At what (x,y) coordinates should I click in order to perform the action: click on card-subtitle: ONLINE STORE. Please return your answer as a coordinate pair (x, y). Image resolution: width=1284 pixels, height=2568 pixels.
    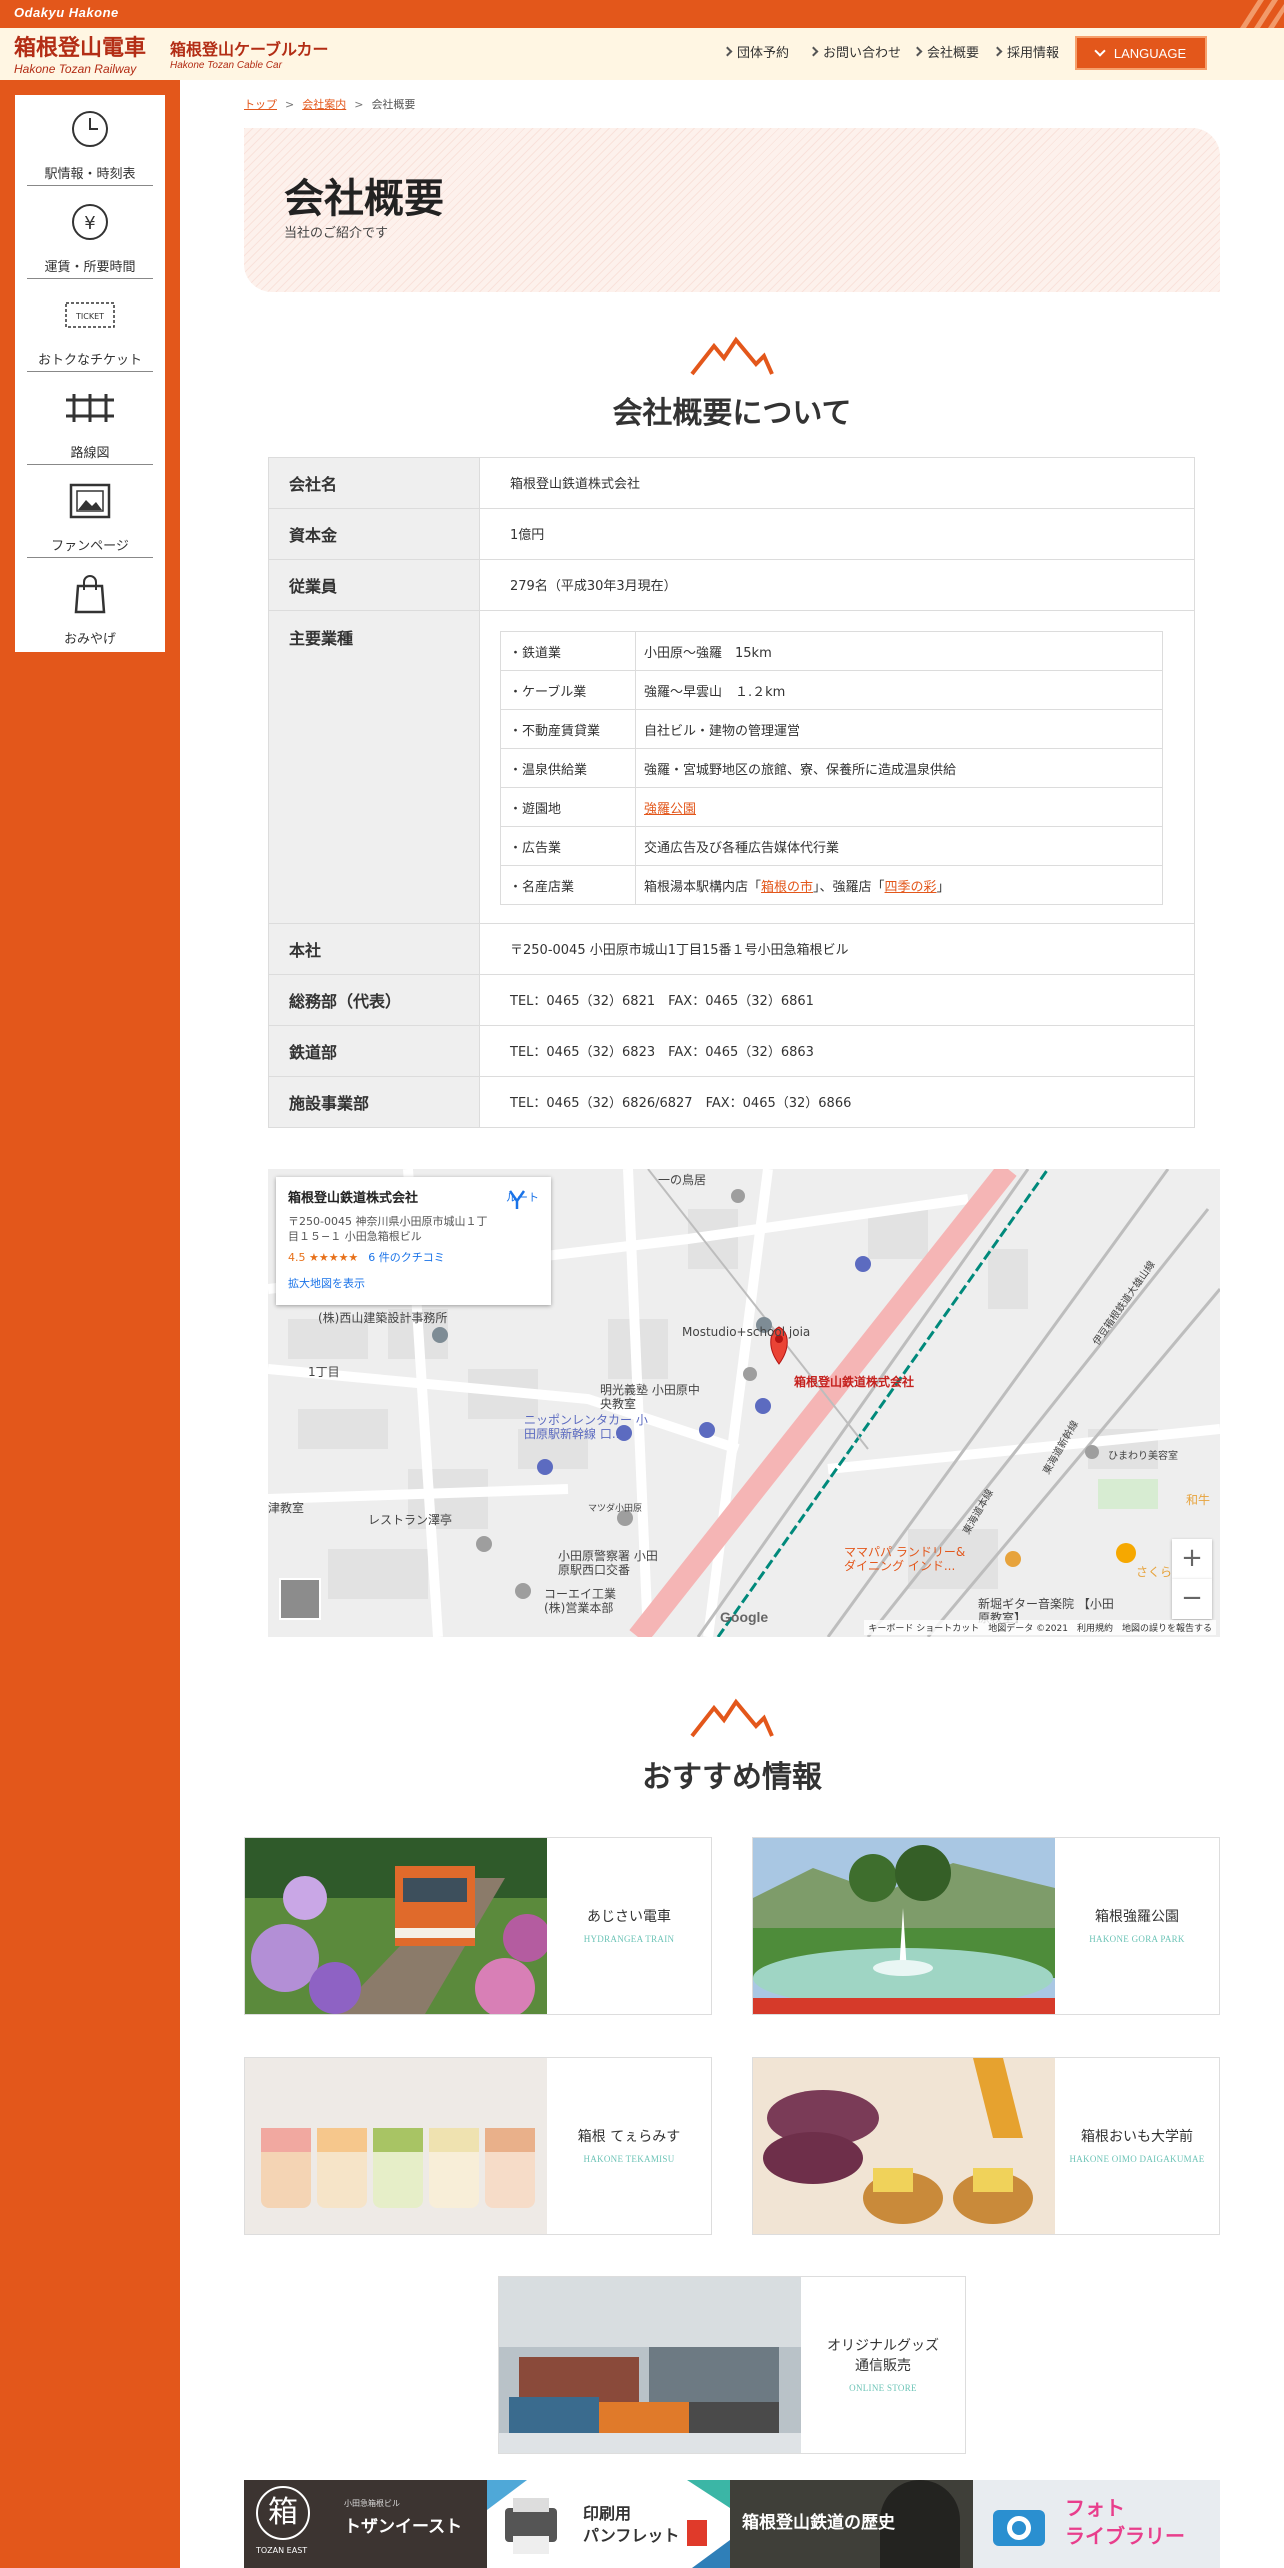
    Looking at the image, I should click on (883, 2387).